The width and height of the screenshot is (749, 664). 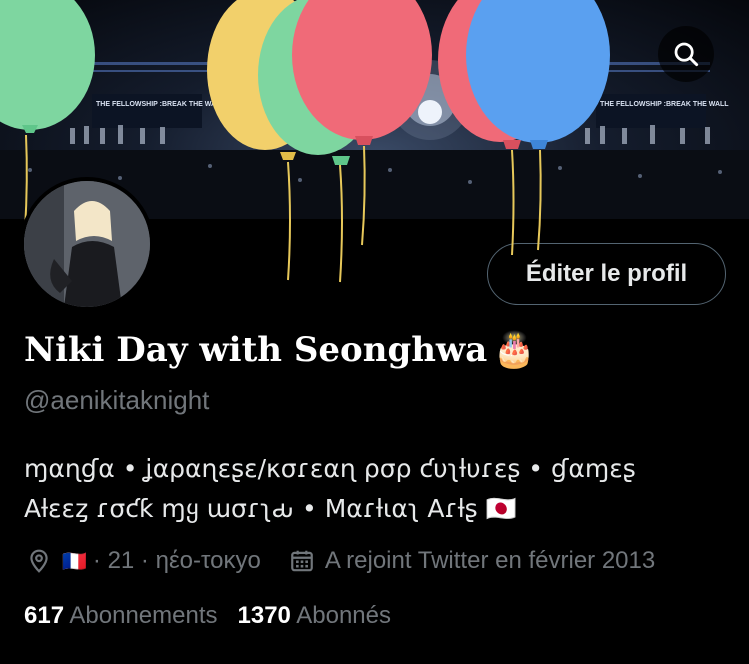 What do you see at coordinates (74, 561) in the screenshot?
I see `france-flag-icon: 🇫🇷` at bounding box center [74, 561].